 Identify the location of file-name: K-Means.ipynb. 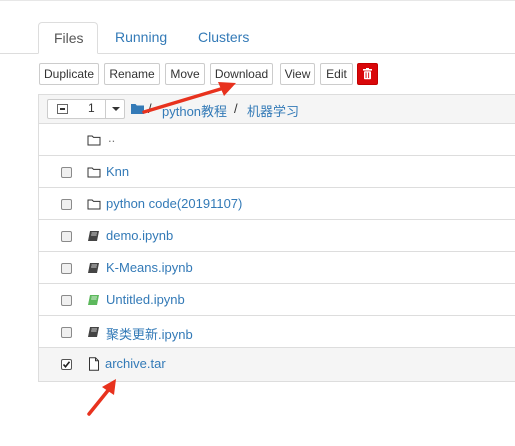
(149, 267).